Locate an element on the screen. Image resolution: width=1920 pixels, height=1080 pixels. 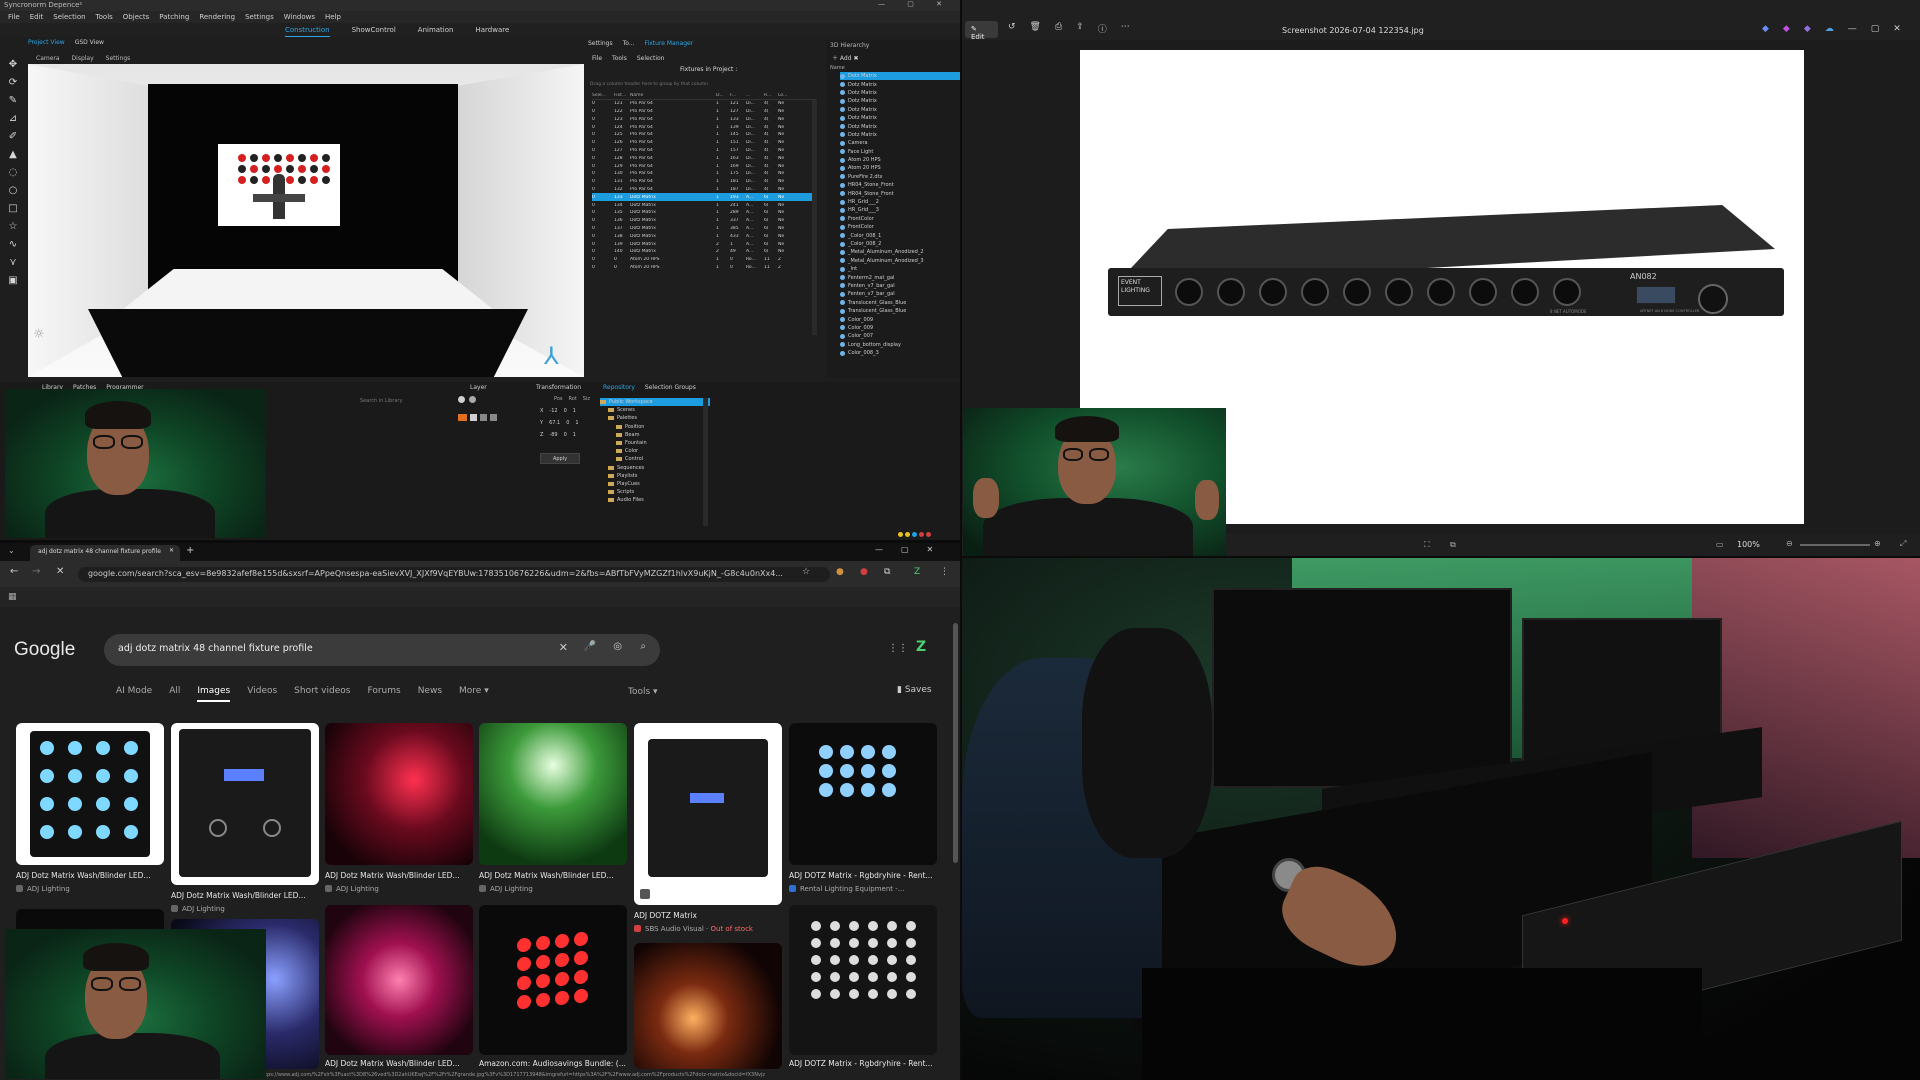
repo-item: Audio Files is located at coordinates (655, 500).